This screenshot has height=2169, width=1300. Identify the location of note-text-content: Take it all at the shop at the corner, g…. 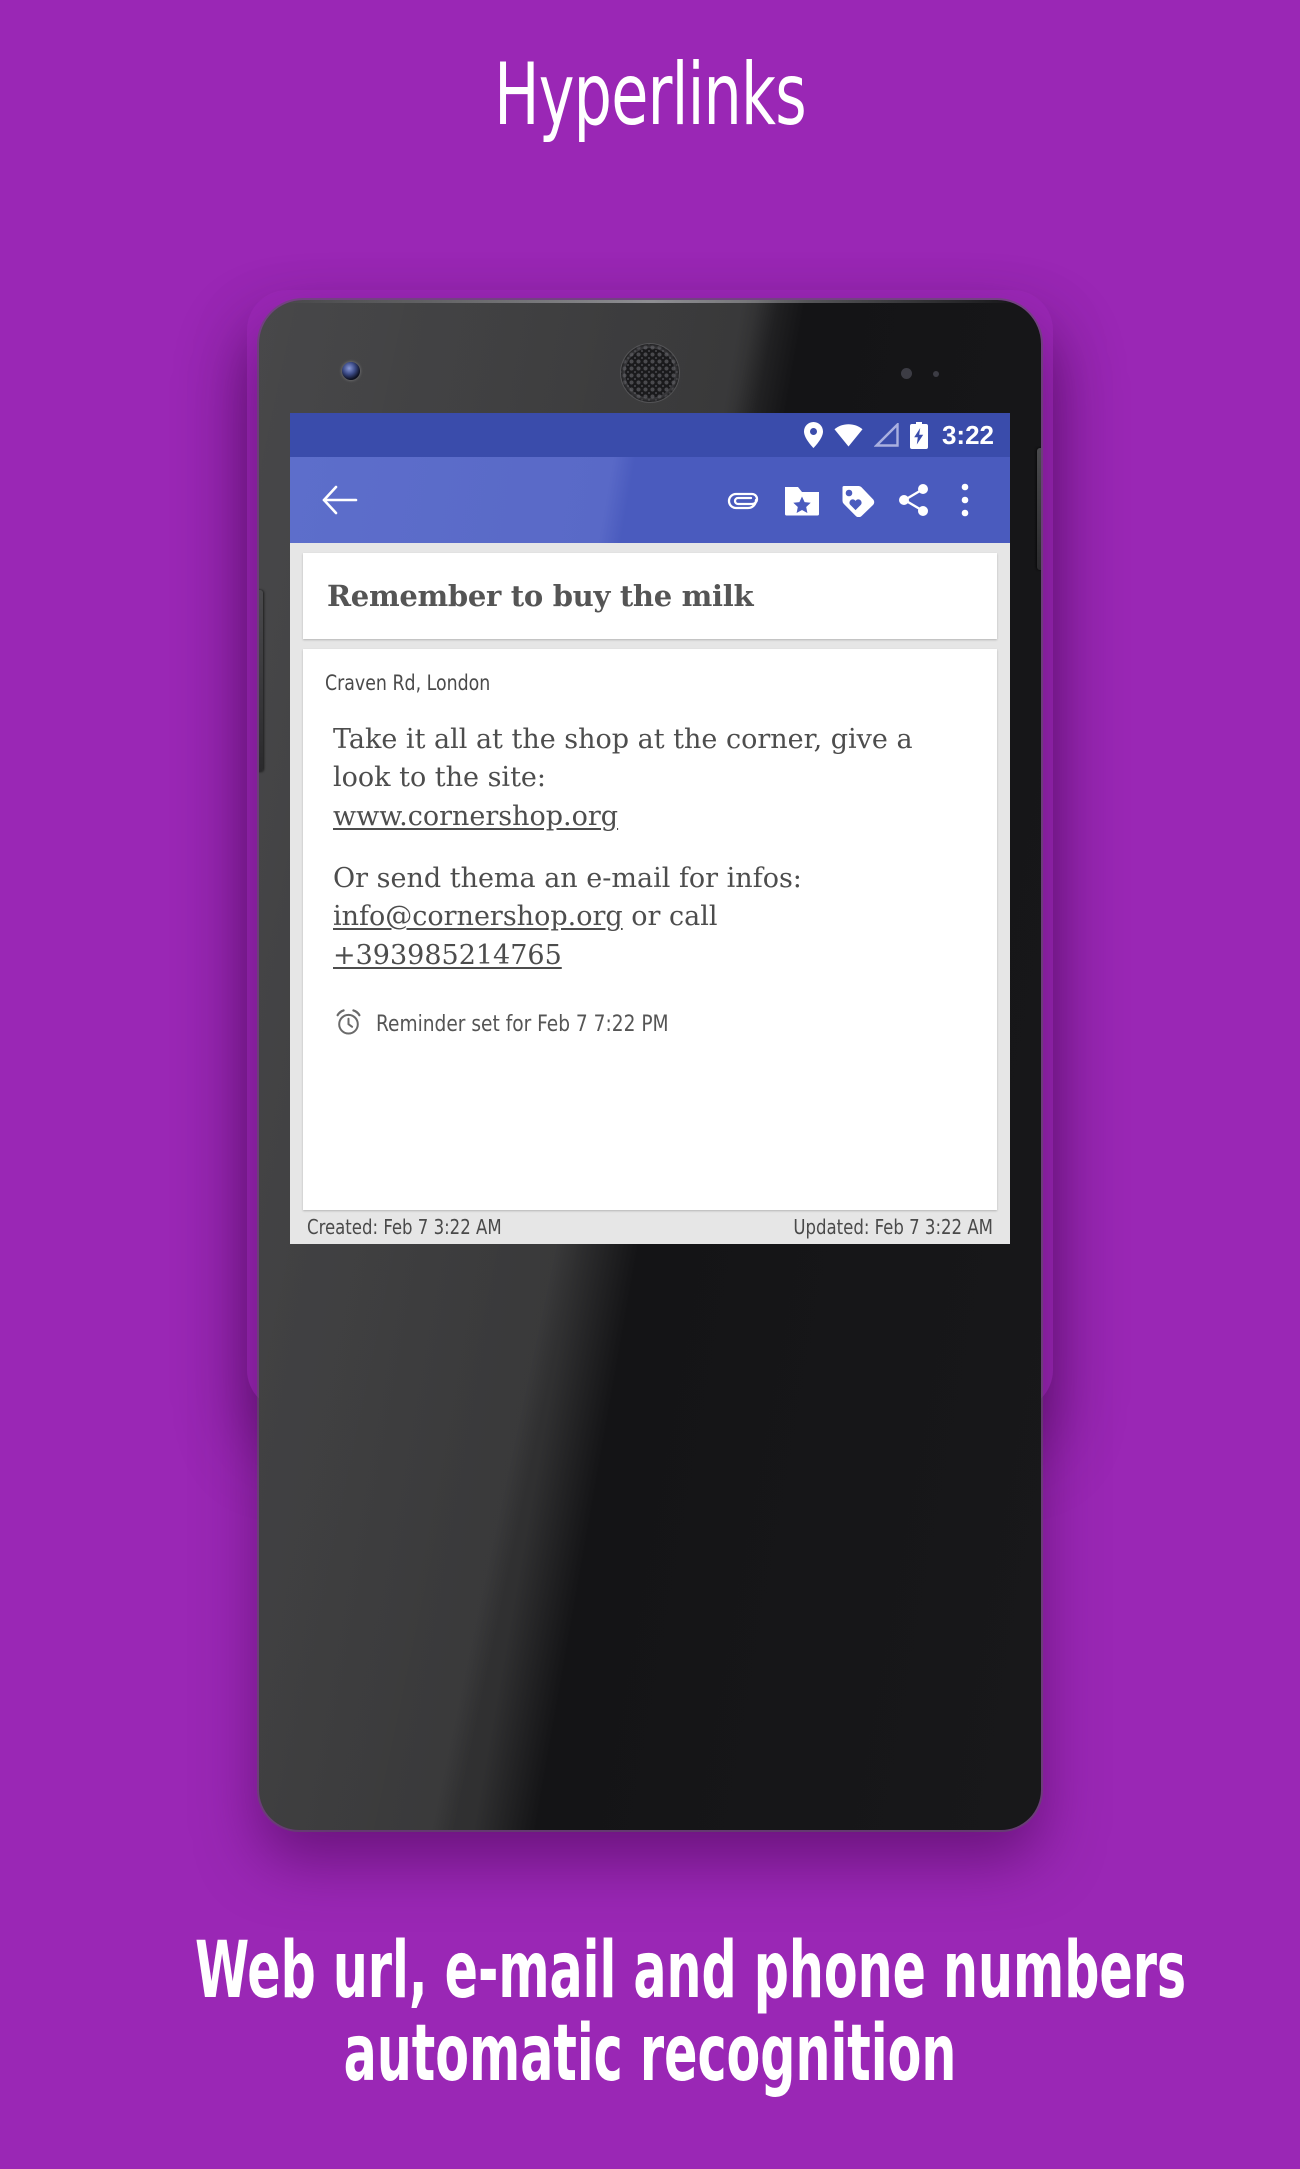
(650, 860).